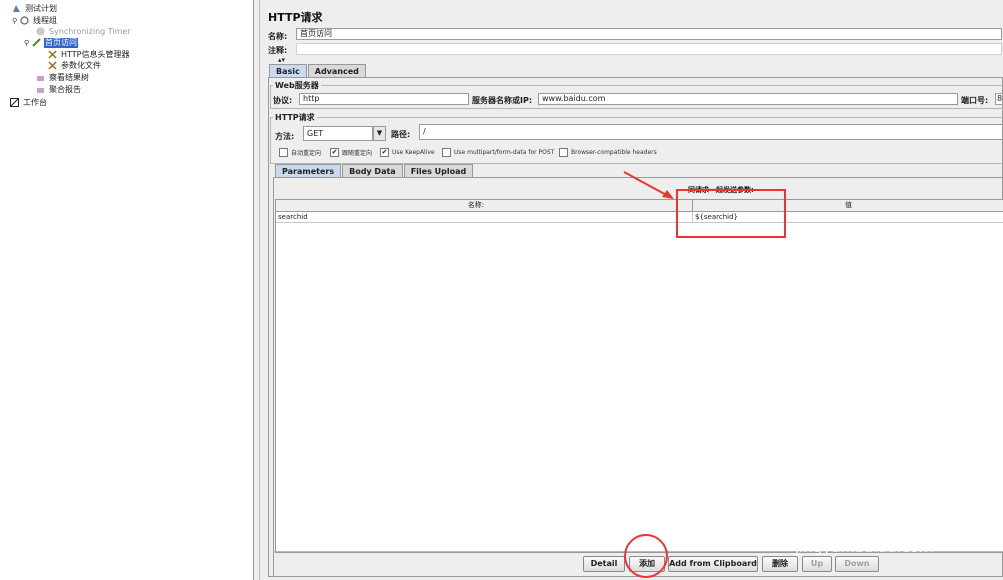 This screenshot has height=580, width=1003. I want to click on collapse-toggle-icon: ▴▾, so click(281, 60).